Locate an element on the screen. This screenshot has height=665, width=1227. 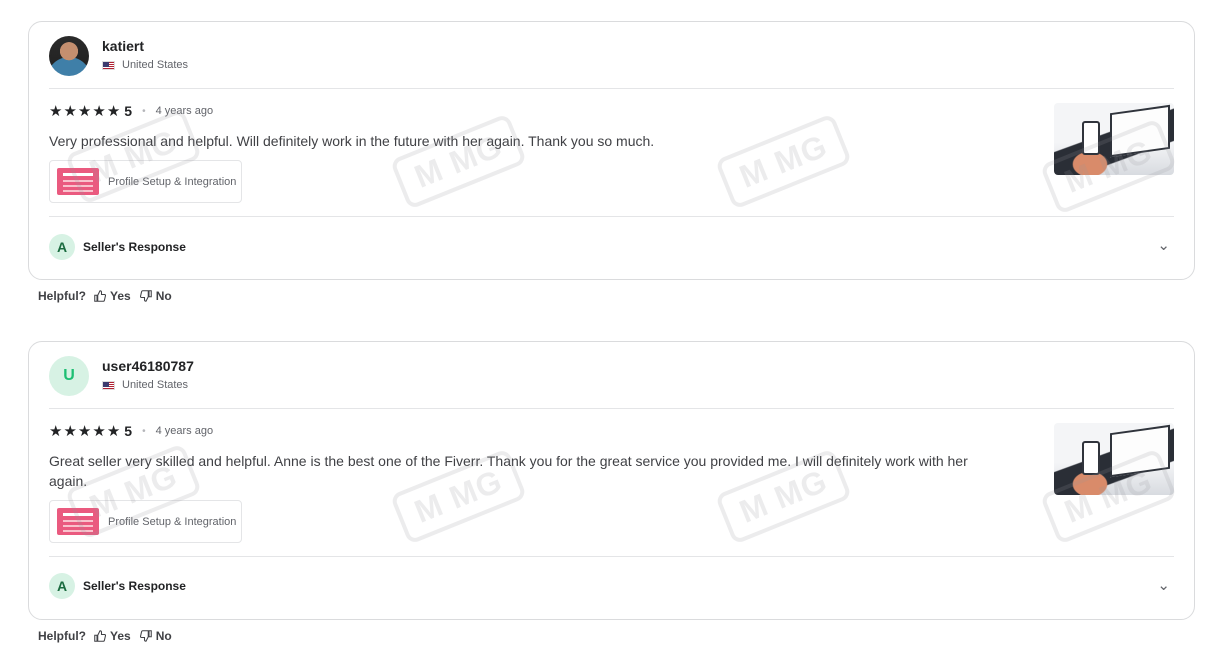
username: katiert is located at coordinates (145, 46).